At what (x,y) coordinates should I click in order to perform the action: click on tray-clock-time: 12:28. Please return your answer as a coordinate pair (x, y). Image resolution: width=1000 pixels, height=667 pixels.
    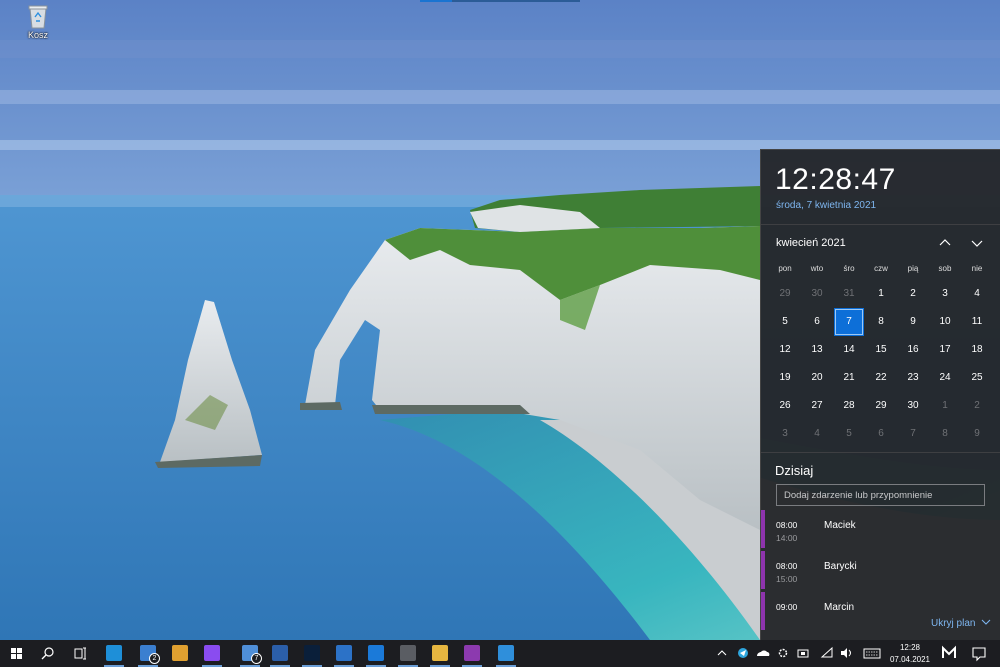
    Looking at the image, I should click on (910, 647).